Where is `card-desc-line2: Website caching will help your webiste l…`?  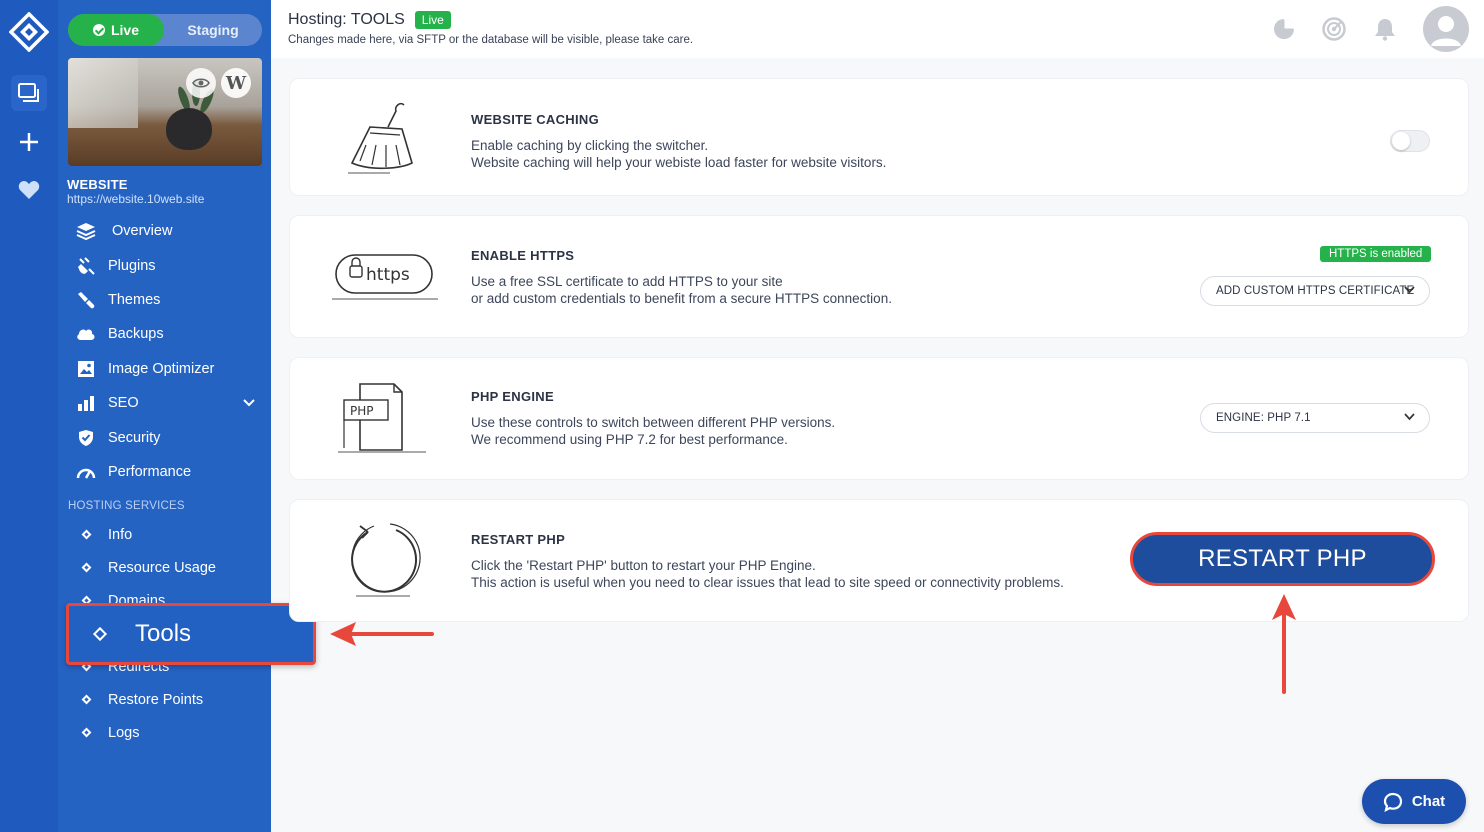
card-desc-line2: Website caching will help your webiste l… is located at coordinates (679, 162).